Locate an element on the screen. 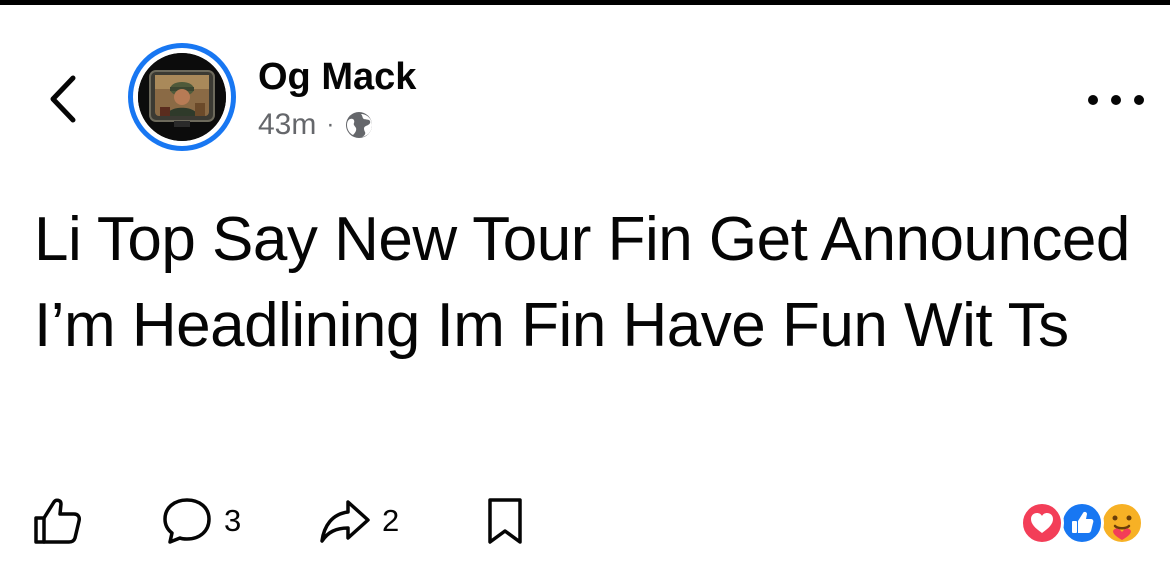 The width and height of the screenshot is (1170, 577). avatar is located at coordinates (182, 97).